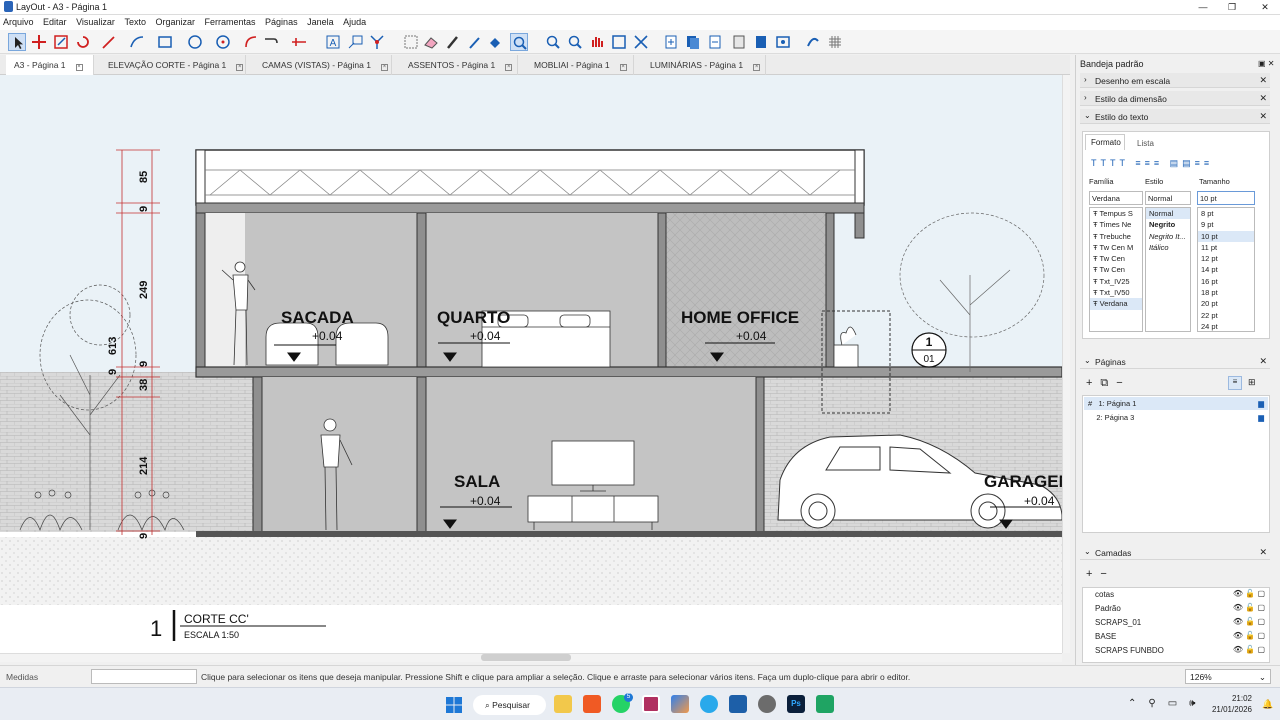 The height and width of the screenshot is (720, 1280). Describe the element at coordinates (1226, 326) in the screenshot. I see `font-size-item: 24 pt` at that location.